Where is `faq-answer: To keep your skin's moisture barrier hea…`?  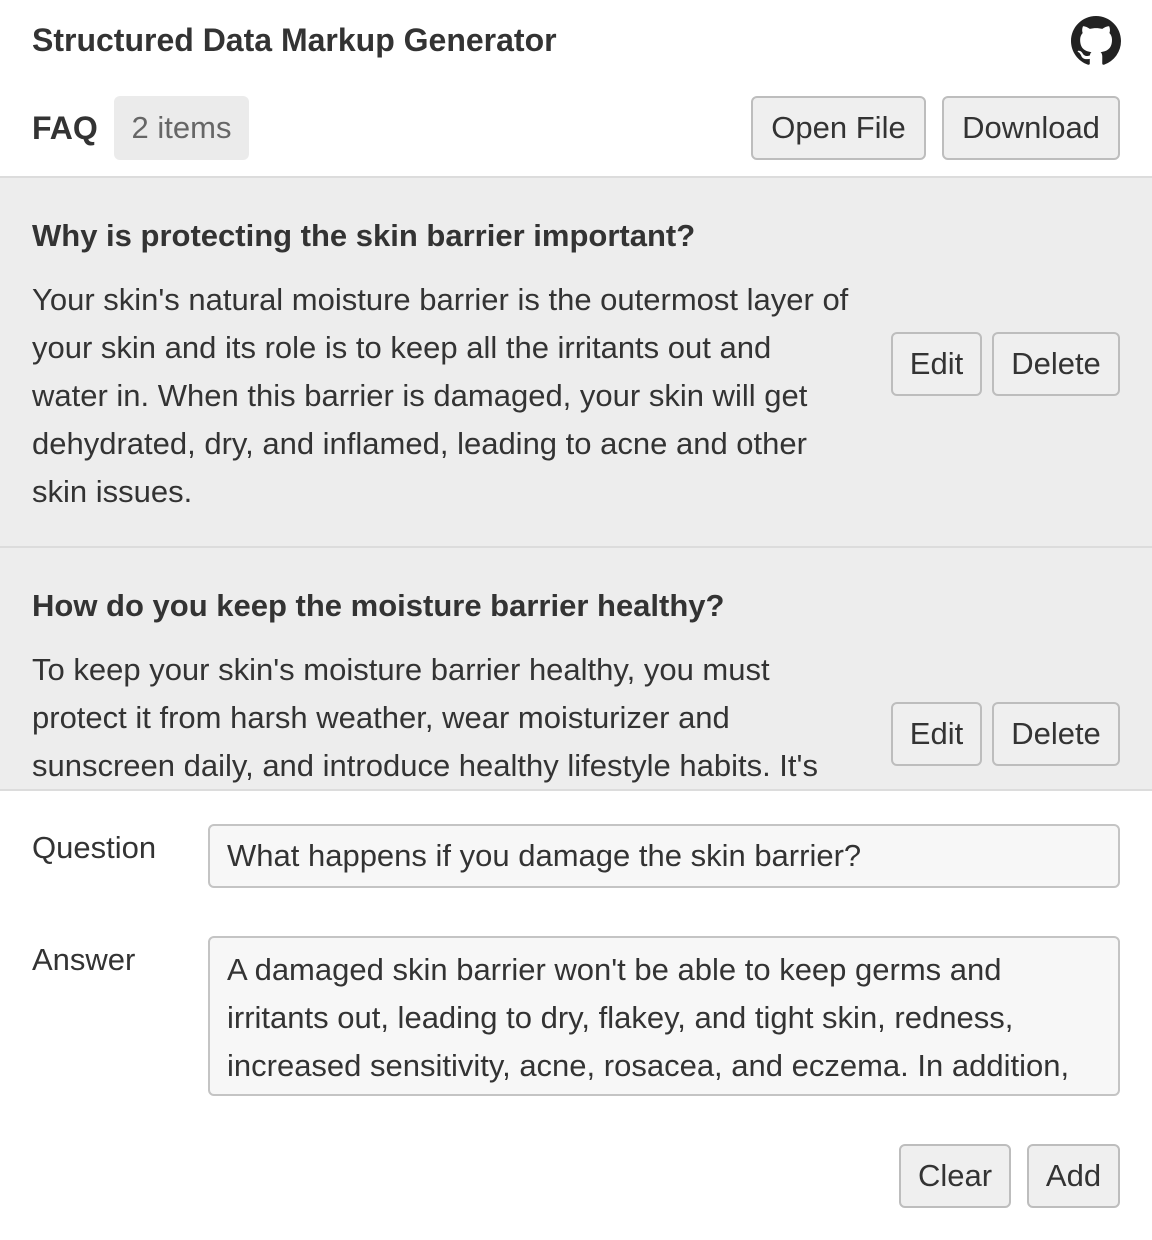
faq-answer: To keep your skin's moisture barrier hea… is located at coordinates (425, 717).